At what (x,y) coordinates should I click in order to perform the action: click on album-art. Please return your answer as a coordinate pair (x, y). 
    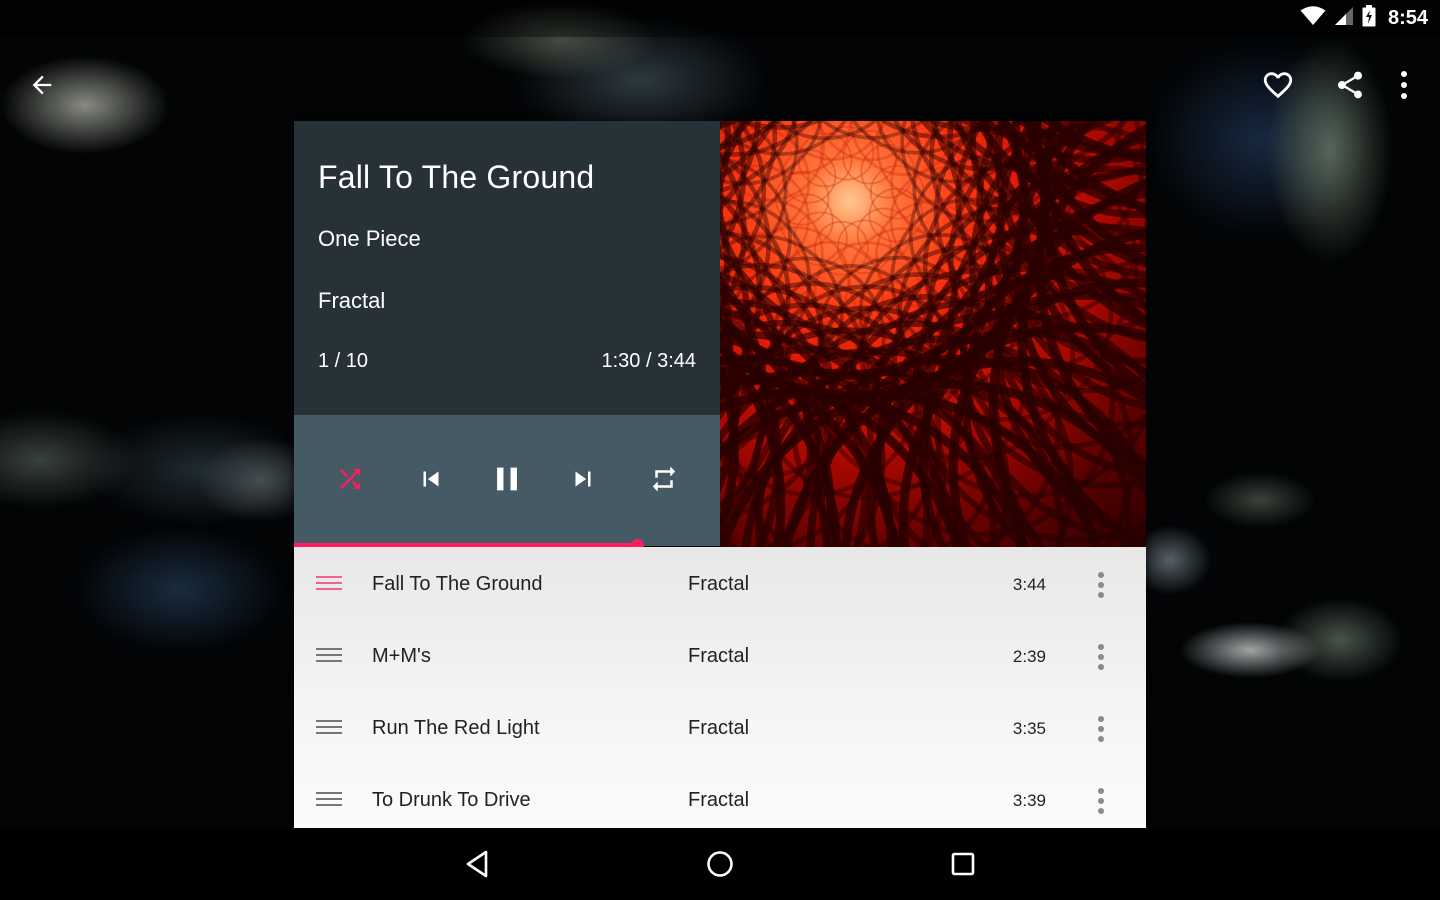
    Looking at the image, I should click on (933, 334).